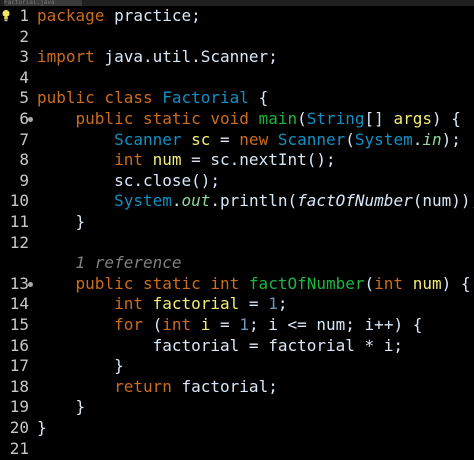  I want to click on gutter-line: 18, so click(17, 387).